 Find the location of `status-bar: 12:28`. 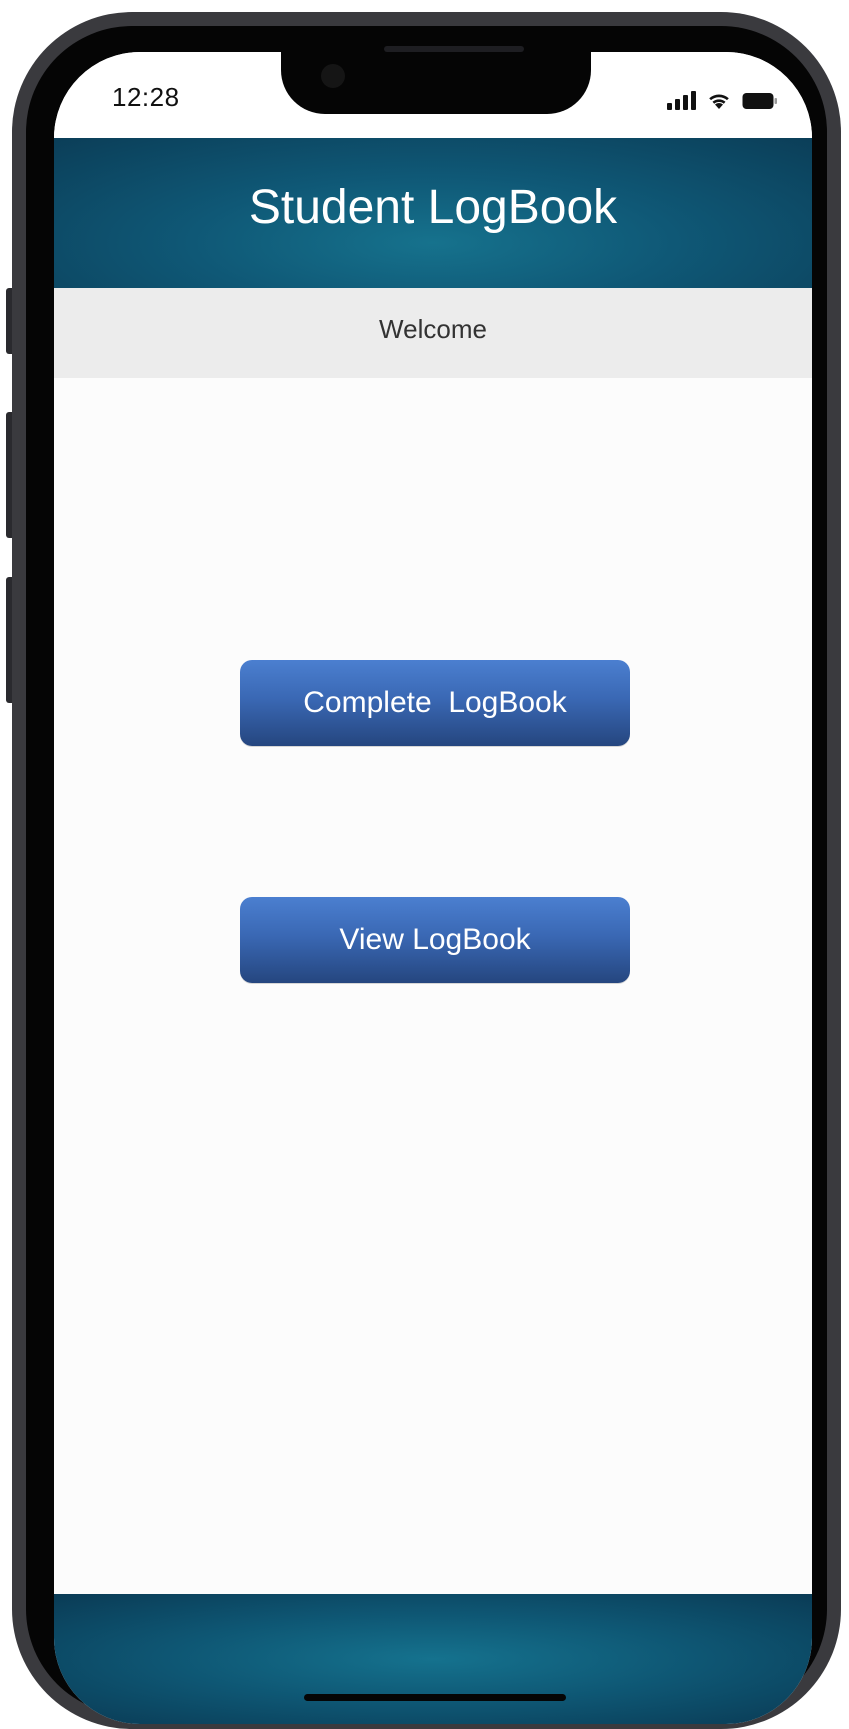

status-bar: 12:28 is located at coordinates (433, 95).